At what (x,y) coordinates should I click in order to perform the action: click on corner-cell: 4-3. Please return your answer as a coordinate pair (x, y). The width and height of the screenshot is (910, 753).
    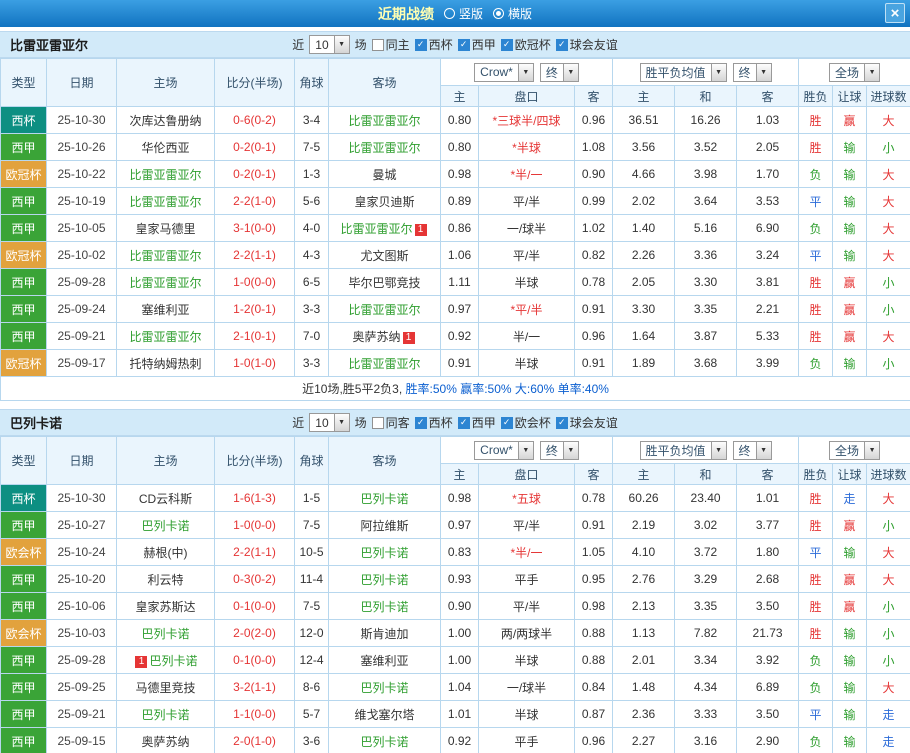
    Looking at the image, I should click on (311, 255).